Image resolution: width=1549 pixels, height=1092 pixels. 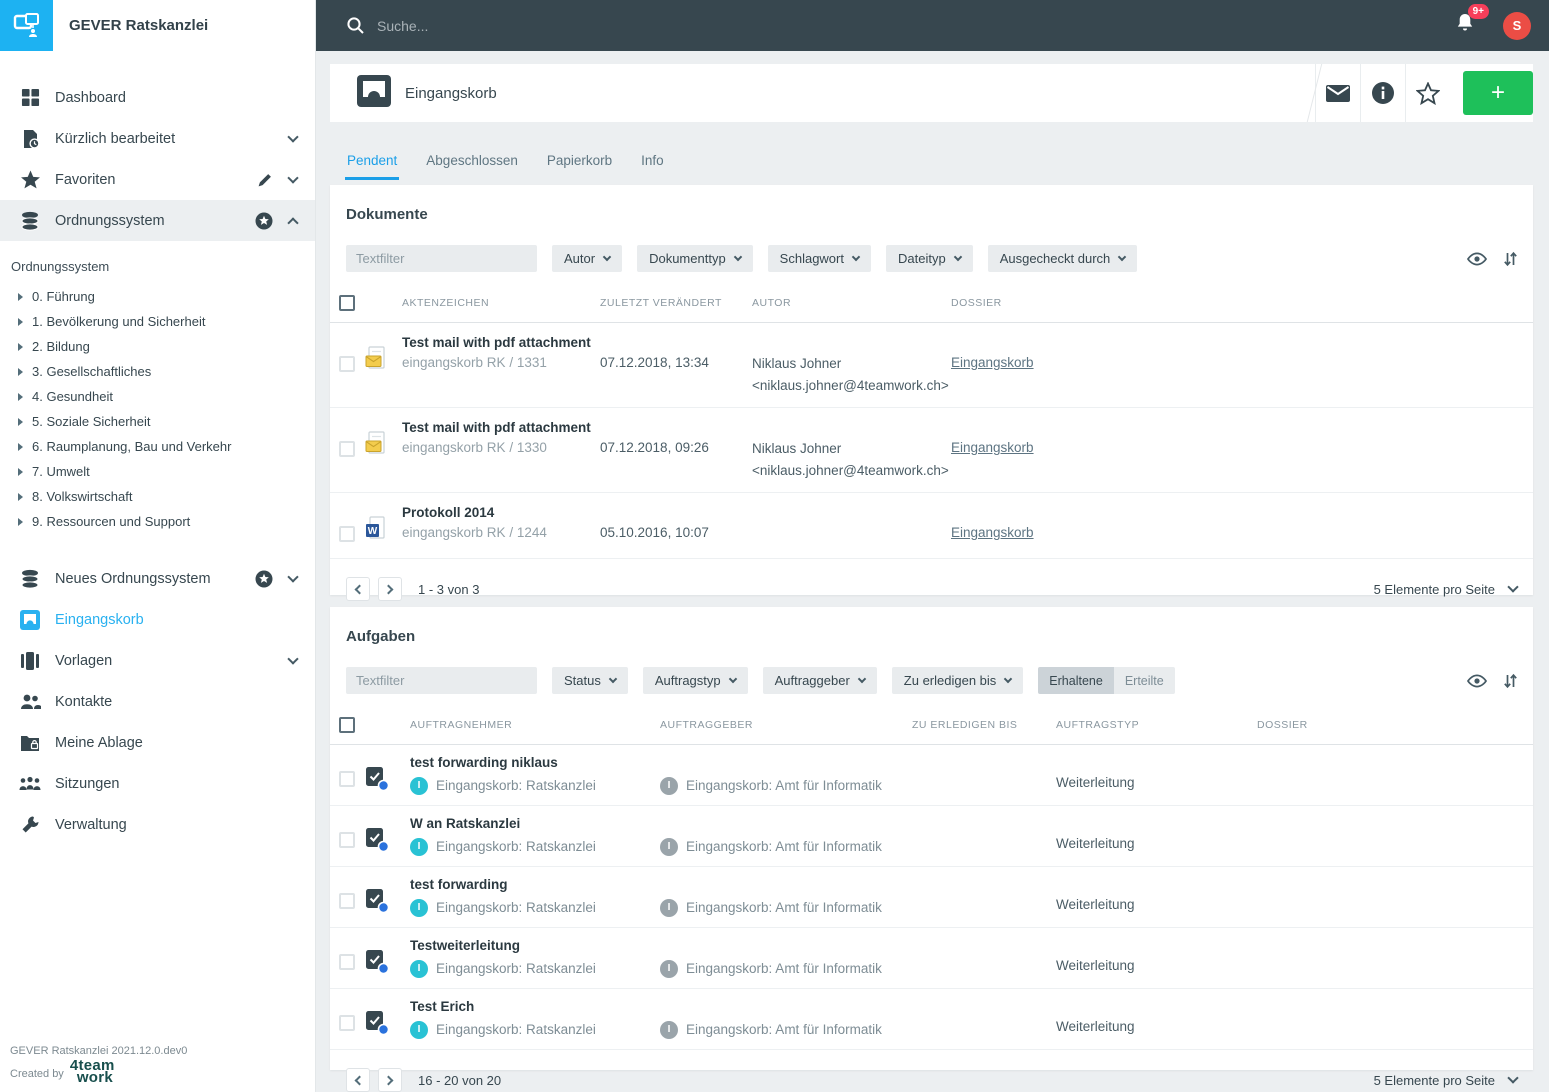 What do you see at coordinates (1062, 258) in the screenshot?
I see `filter-ausgecheckt-durch: Ausgecheckt durch` at bounding box center [1062, 258].